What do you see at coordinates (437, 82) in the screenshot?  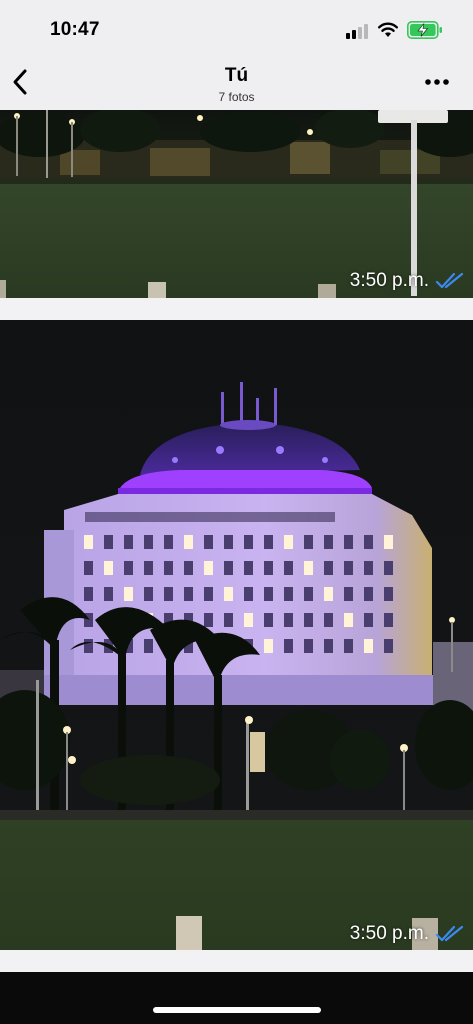 I see `more-options-icon` at bounding box center [437, 82].